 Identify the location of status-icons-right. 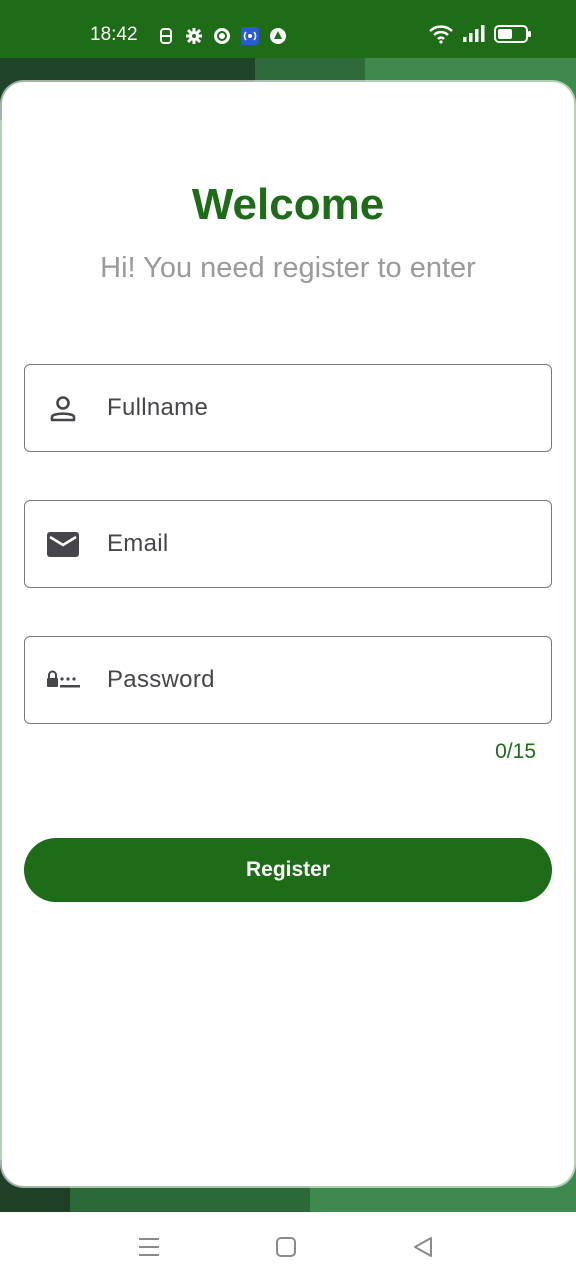
(480, 34).